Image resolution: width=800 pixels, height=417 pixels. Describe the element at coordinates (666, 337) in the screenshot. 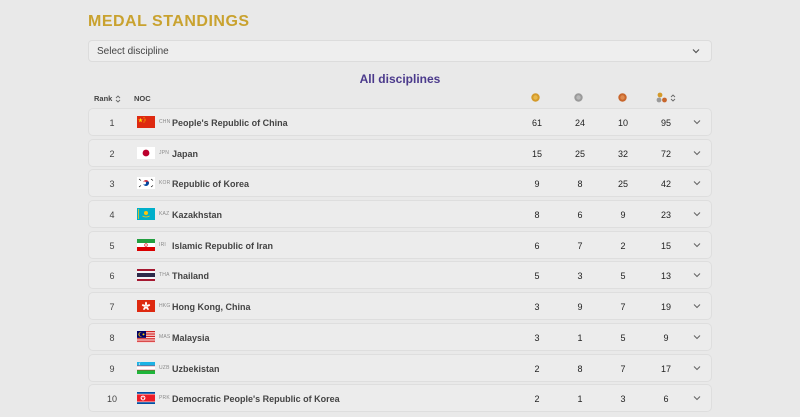

I see `total-count: 9` at that location.